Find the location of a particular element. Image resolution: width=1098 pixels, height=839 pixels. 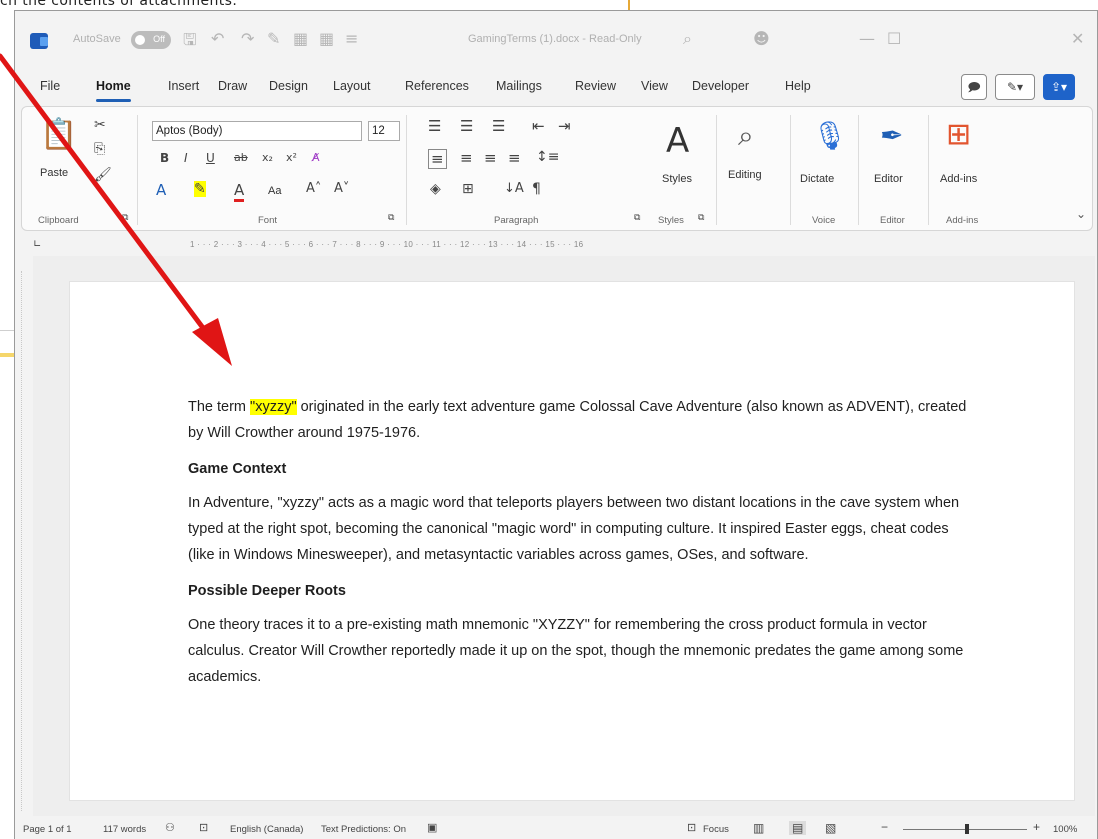

table-icon: ▦ is located at coordinates (300, 38).